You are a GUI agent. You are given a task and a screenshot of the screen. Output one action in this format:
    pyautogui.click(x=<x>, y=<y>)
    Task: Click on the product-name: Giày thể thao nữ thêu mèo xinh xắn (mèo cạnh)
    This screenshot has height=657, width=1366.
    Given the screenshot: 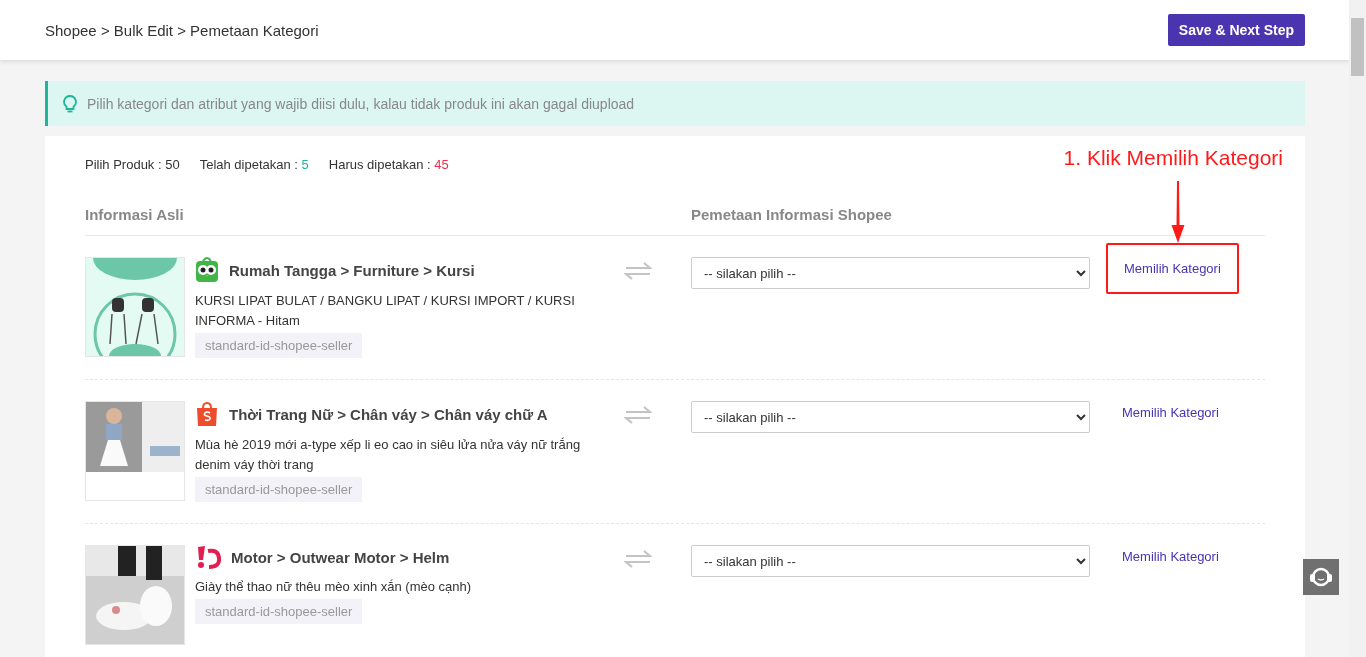 What is the action you would take?
    pyautogui.click(x=334, y=587)
    